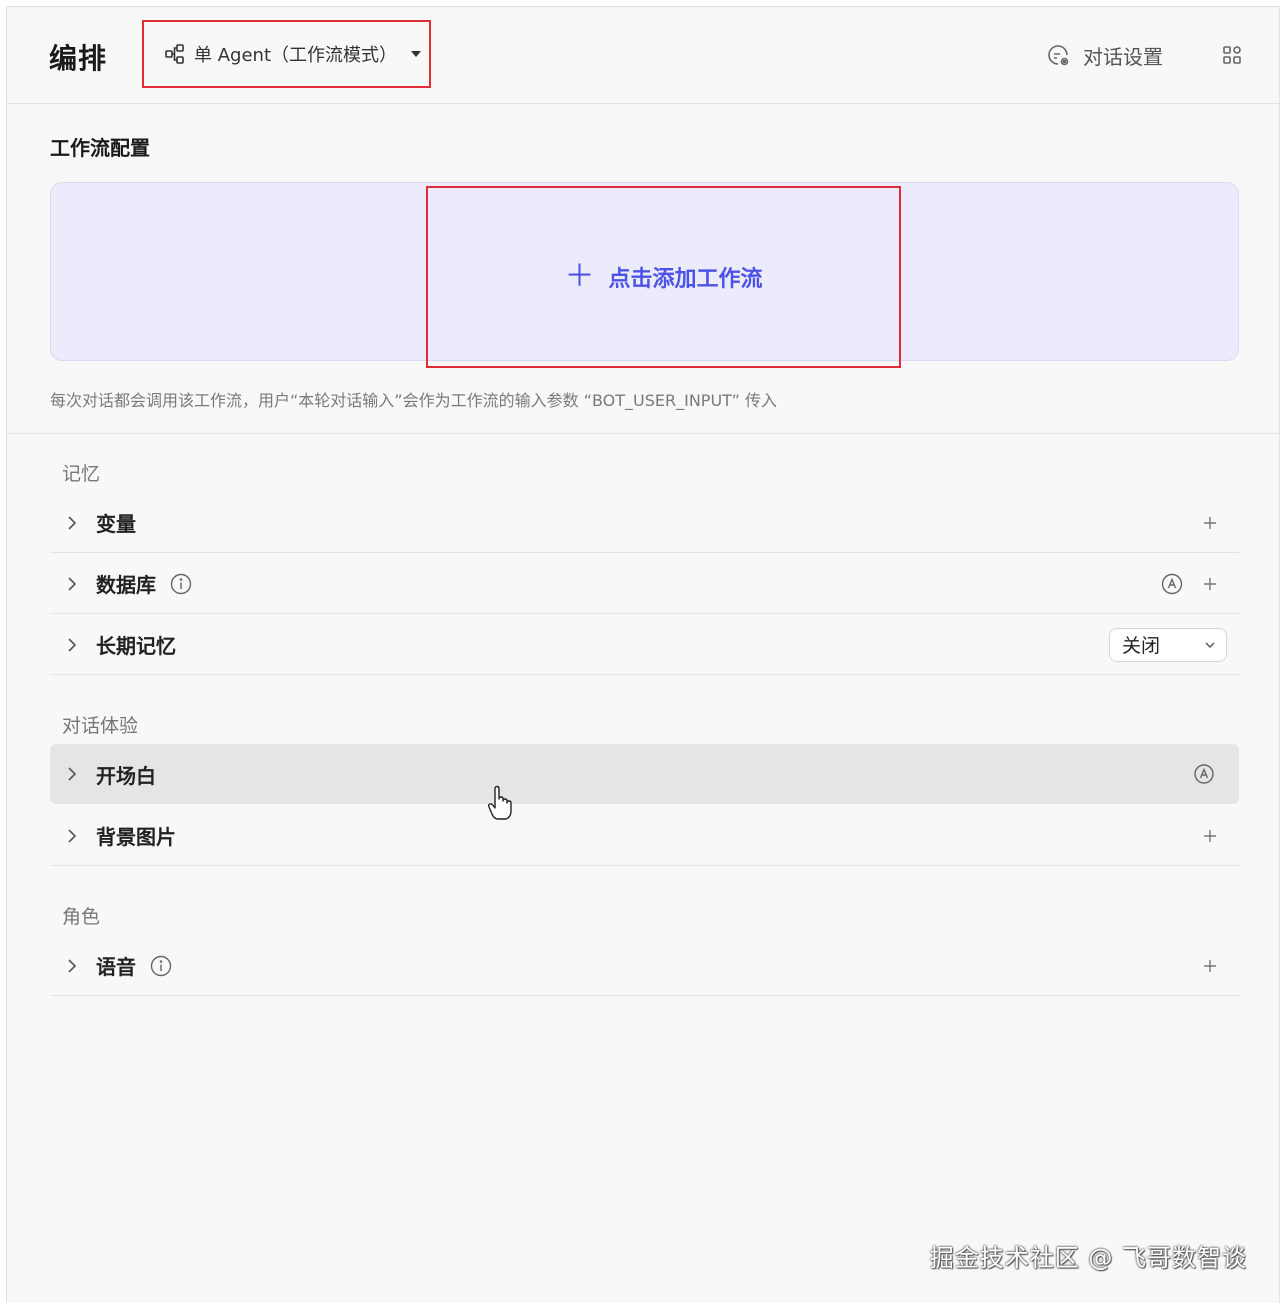  Describe the element at coordinates (644, 584) in the screenshot. I see `memory-item-database: 数据库` at that location.